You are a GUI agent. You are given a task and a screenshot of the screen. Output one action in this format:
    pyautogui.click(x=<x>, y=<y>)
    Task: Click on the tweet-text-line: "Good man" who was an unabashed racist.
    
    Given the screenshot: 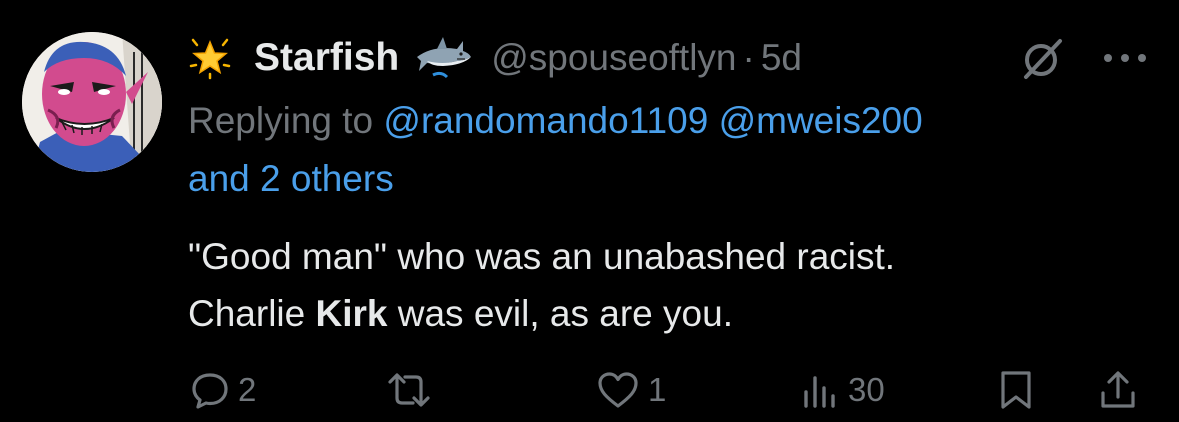 What is the action you would take?
    pyautogui.click(x=542, y=256)
    